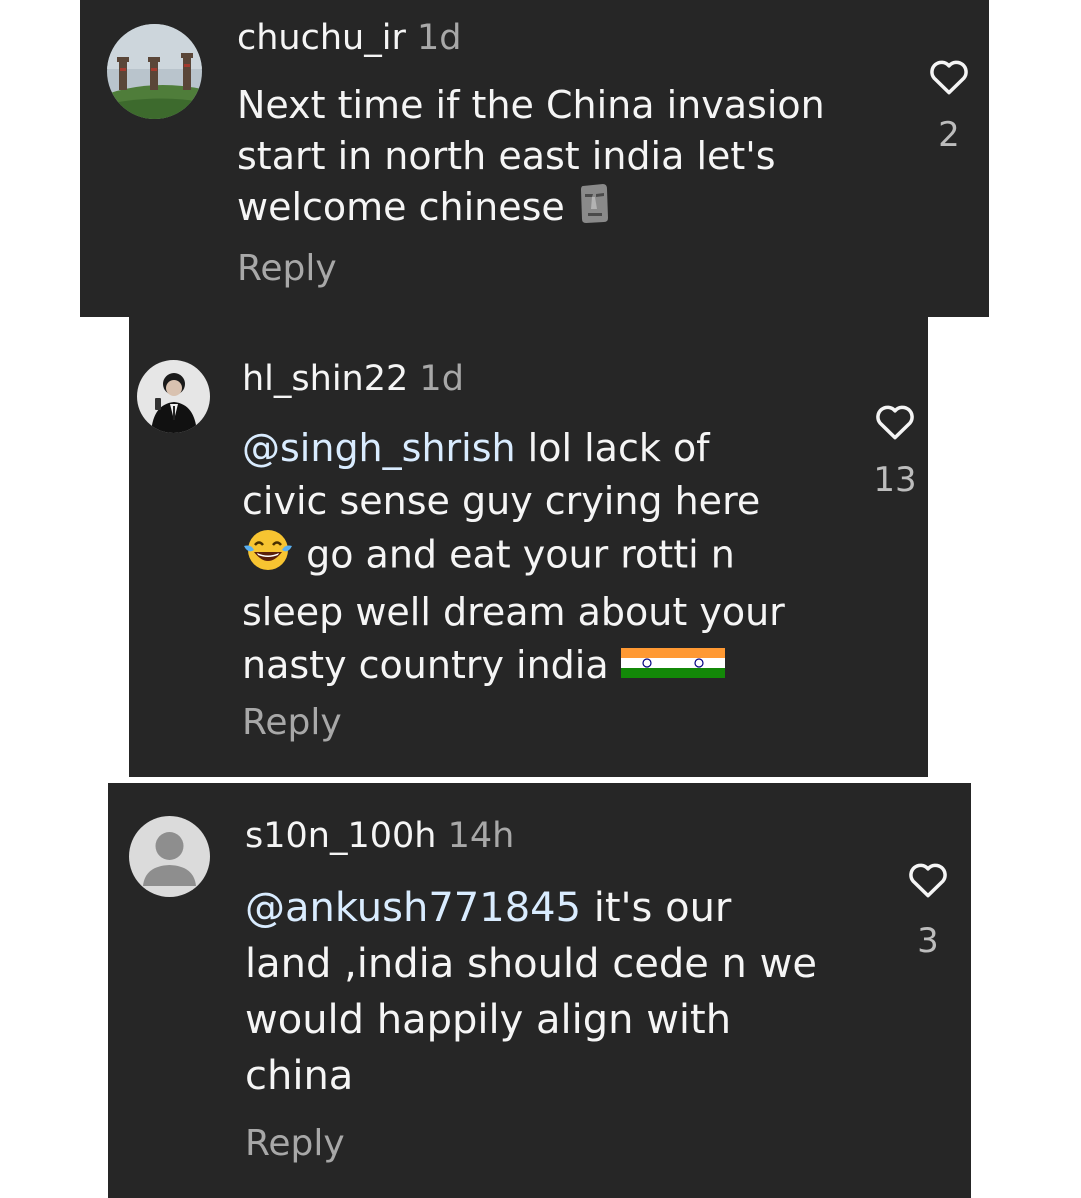 Image resolution: width=1081 pixels, height=1198 pixels. I want to click on like-count: 2, so click(949, 135).